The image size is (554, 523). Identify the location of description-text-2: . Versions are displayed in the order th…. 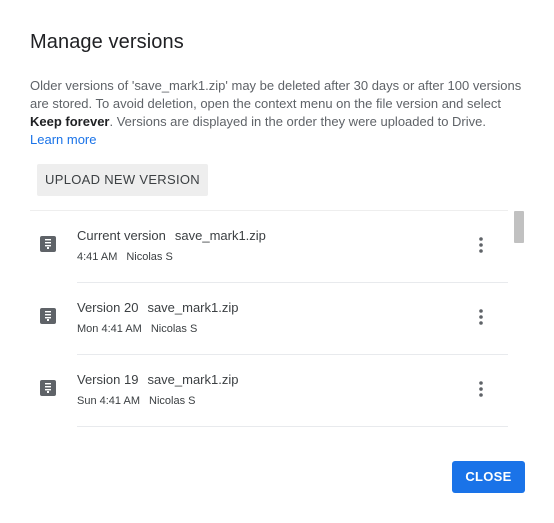
(297, 121).